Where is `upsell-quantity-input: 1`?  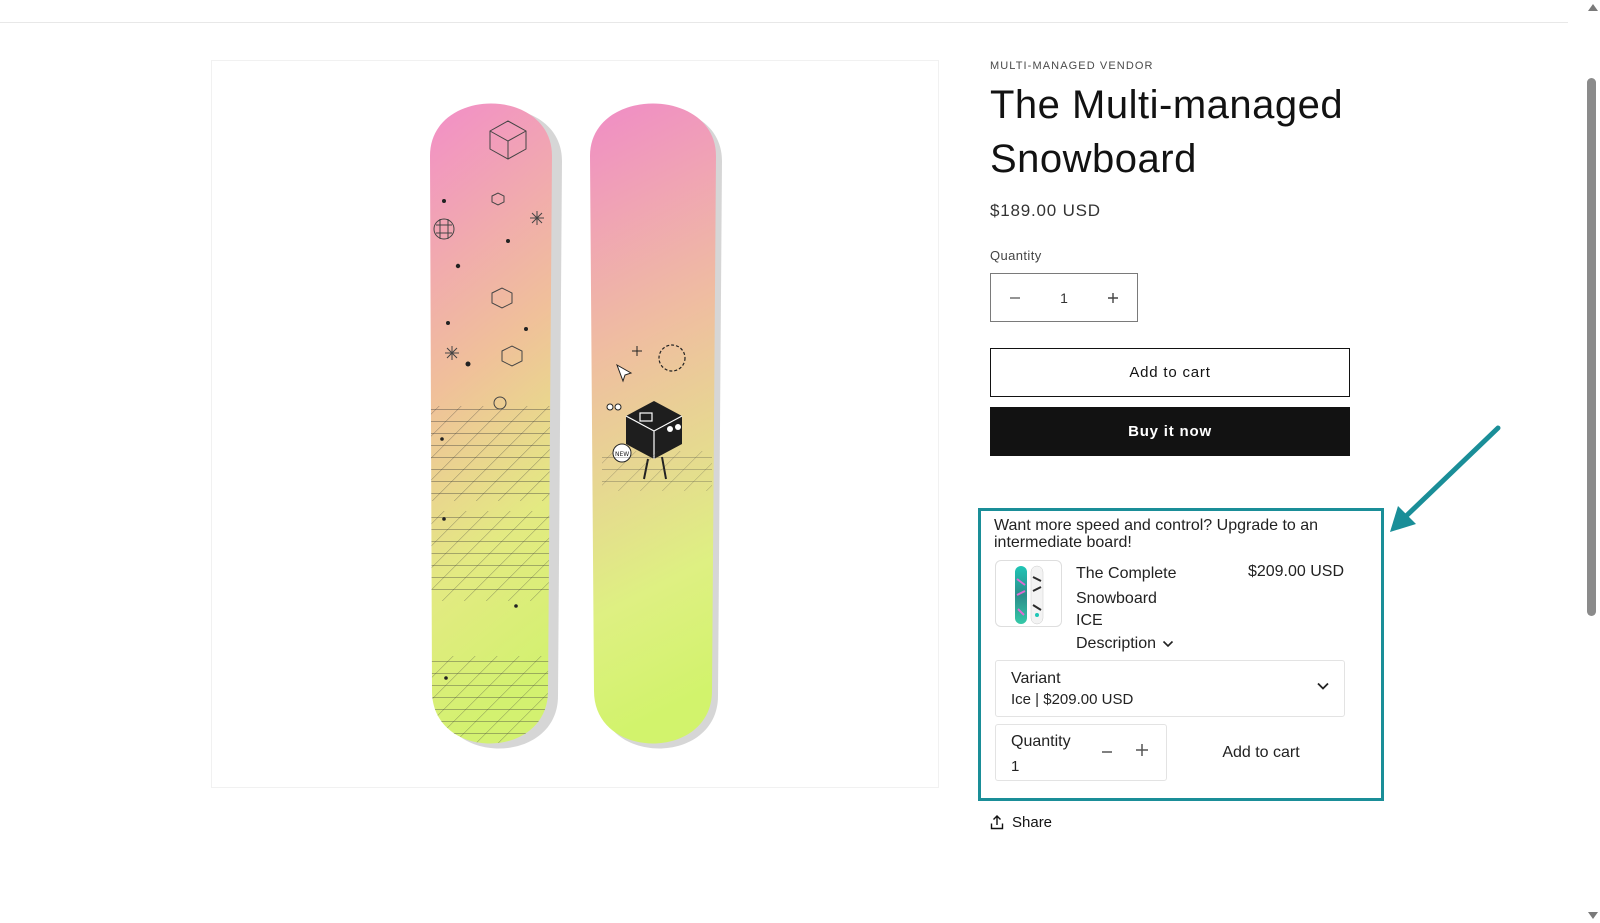 upsell-quantity-input: 1 is located at coordinates (1015, 766).